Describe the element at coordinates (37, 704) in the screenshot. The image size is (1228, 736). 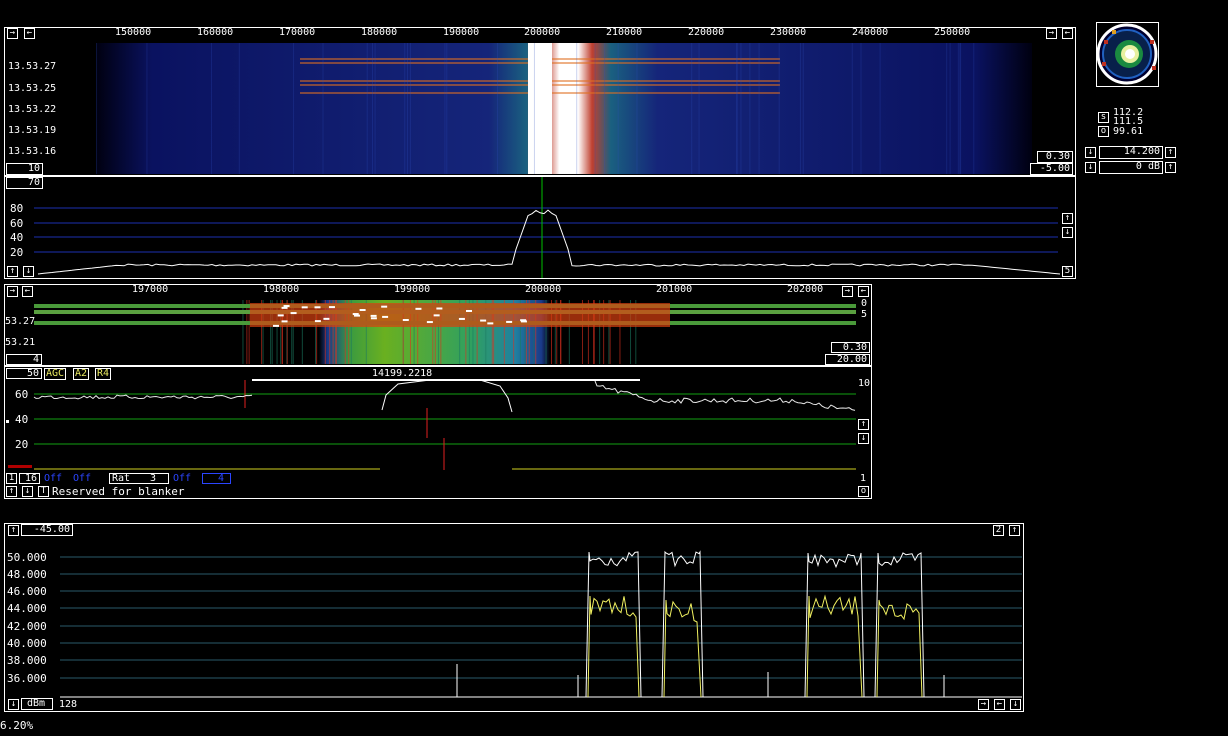
I see `unit-box: dBm` at that location.